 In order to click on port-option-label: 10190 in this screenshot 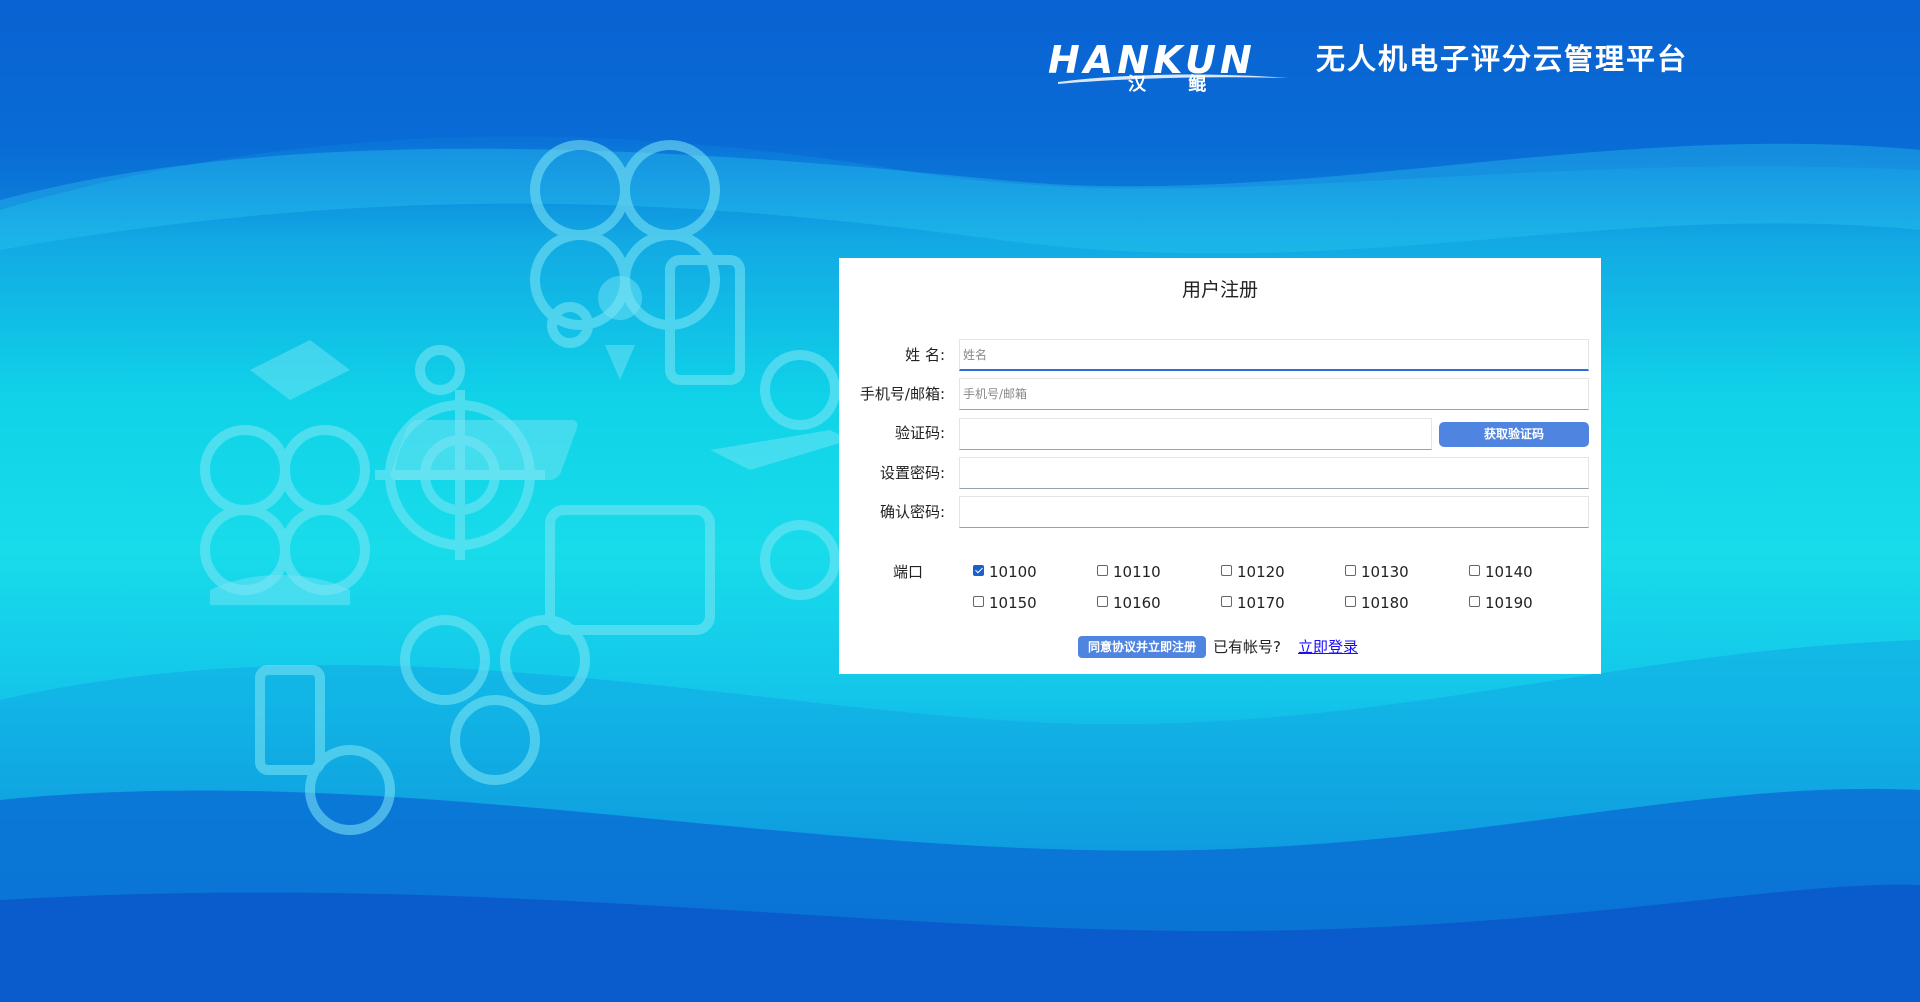, I will do `click(1509, 603)`.